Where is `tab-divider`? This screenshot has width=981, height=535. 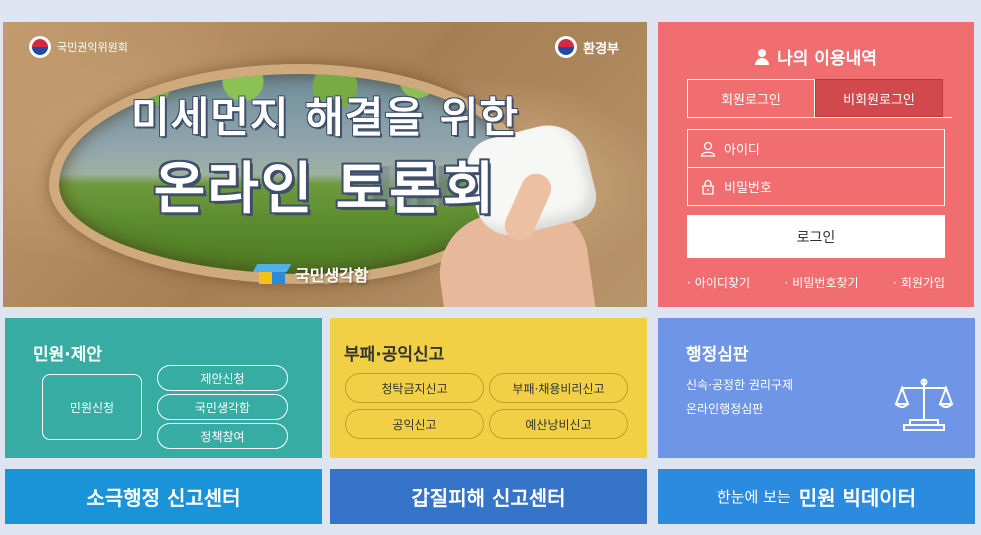 tab-divider is located at coordinates (819, 117).